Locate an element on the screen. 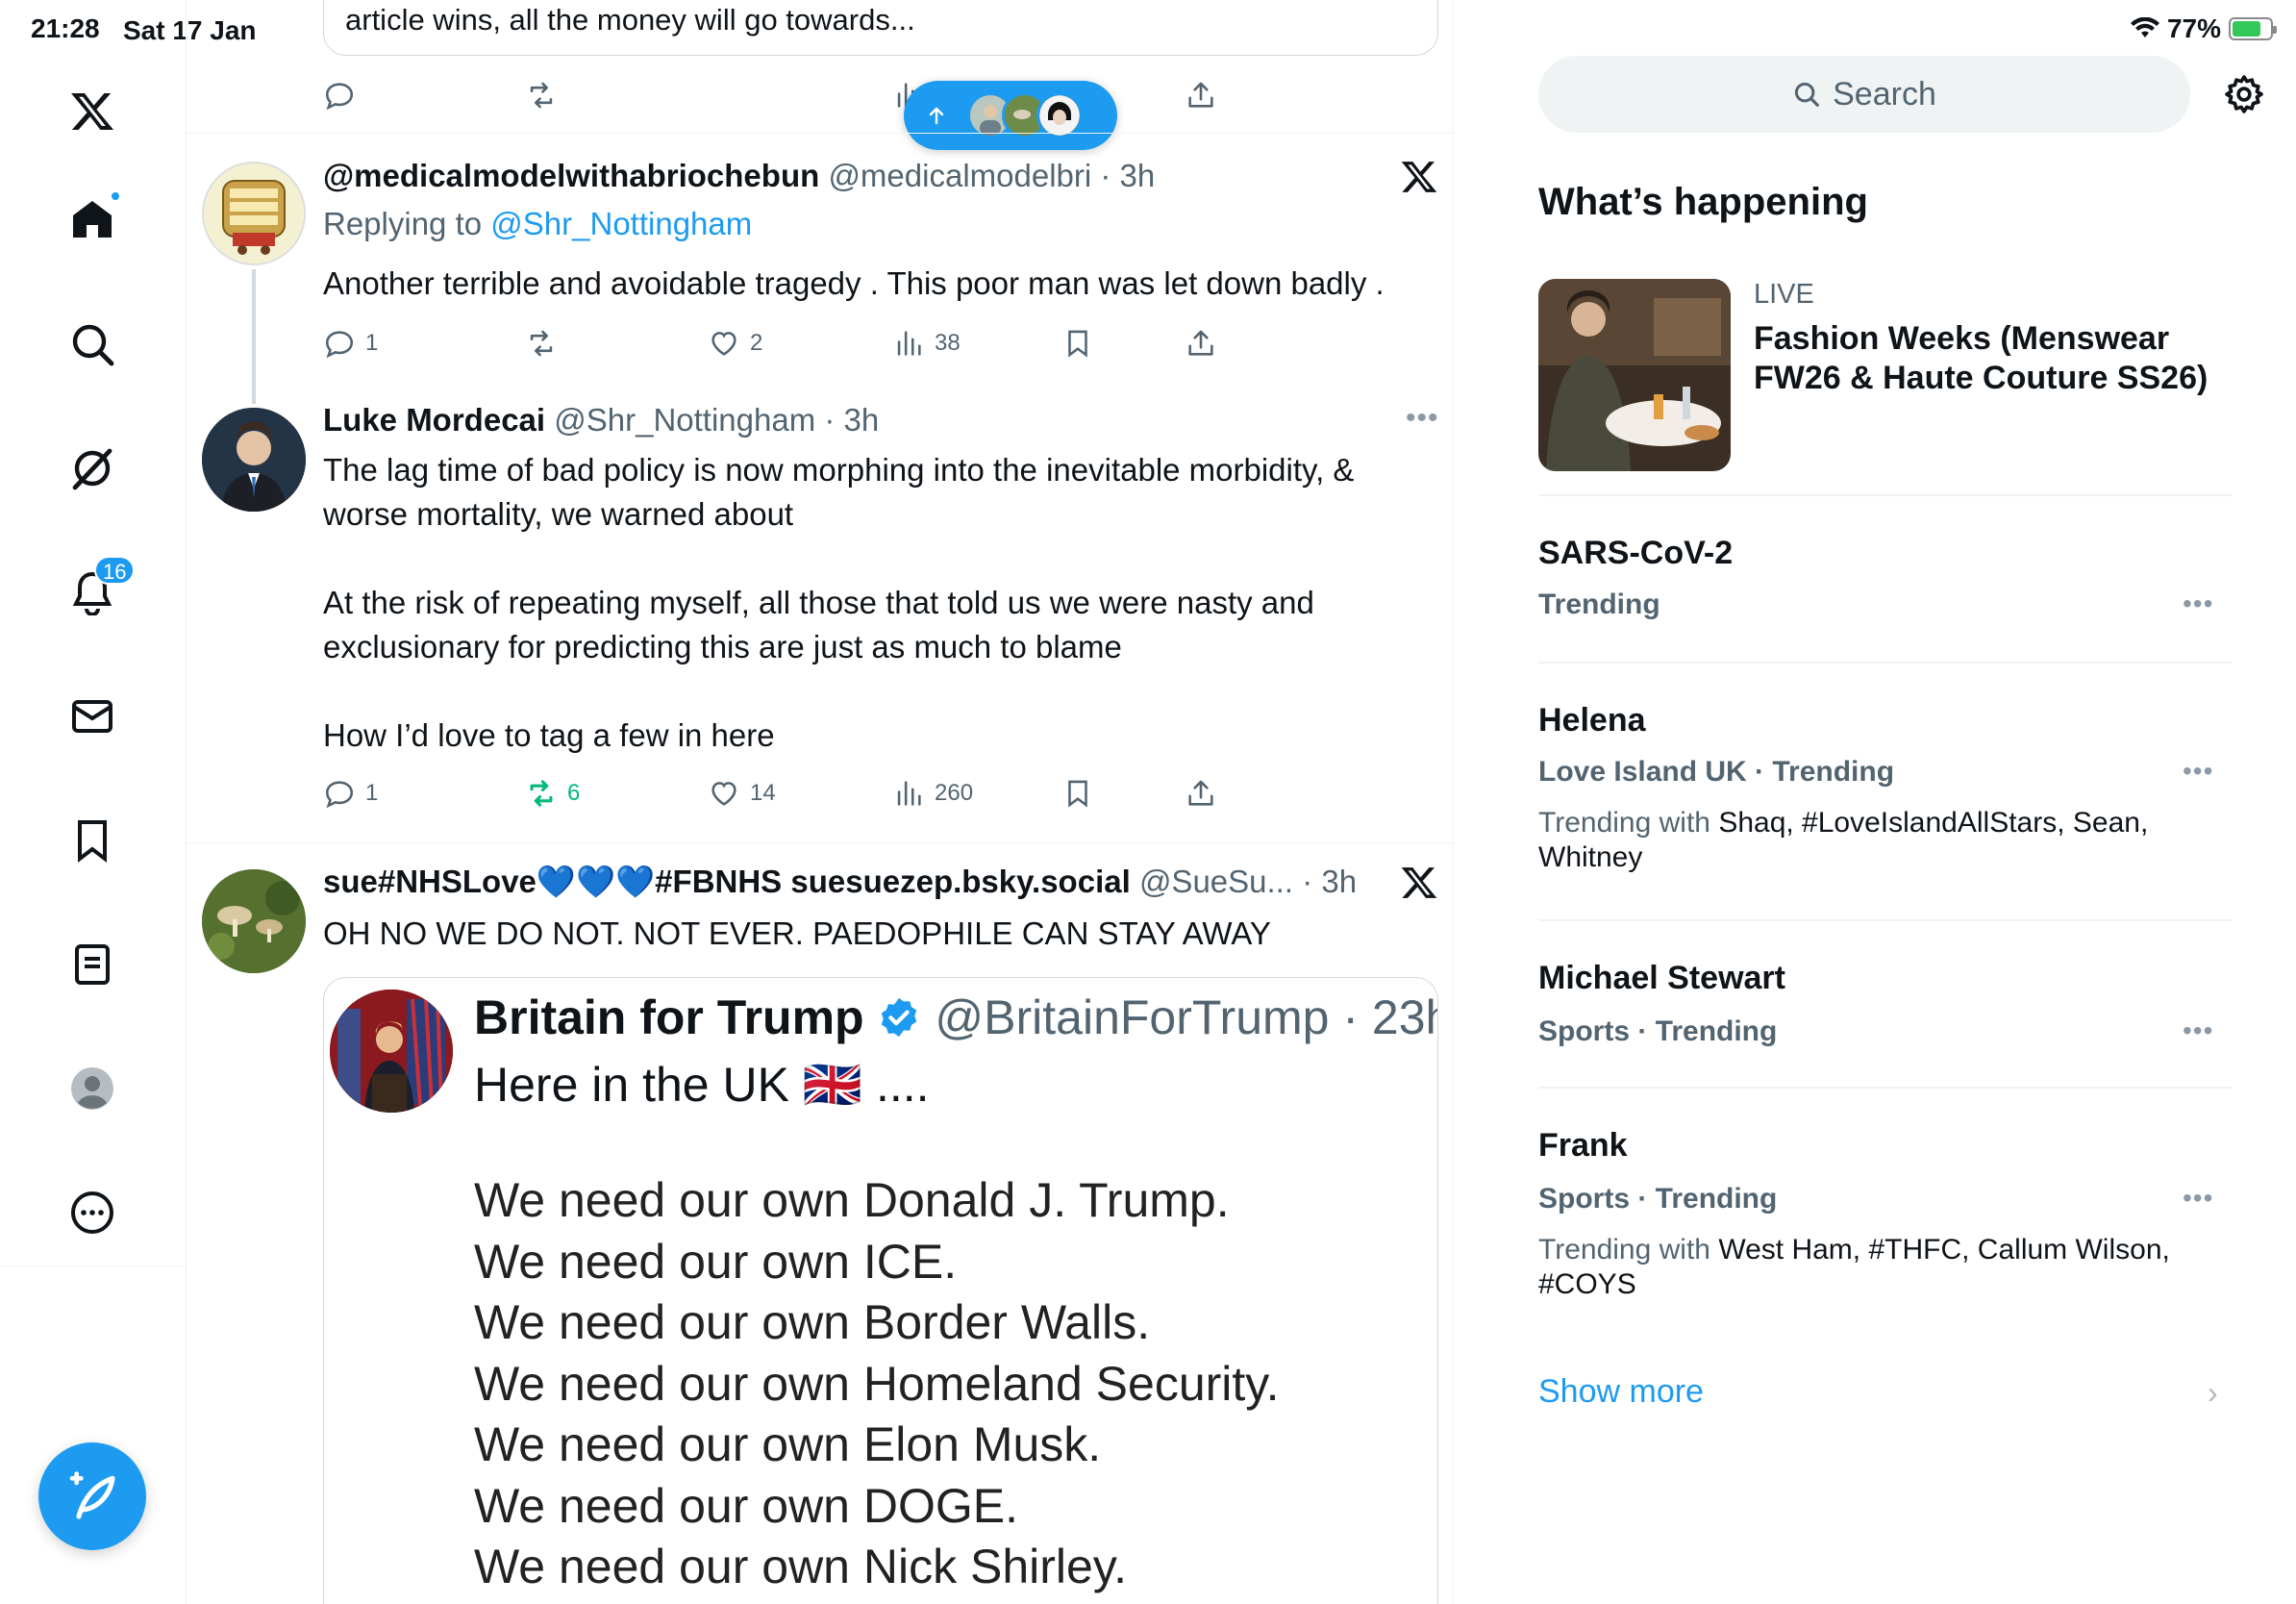 The width and height of the screenshot is (2296, 1604). tweet-author-line: Luke Mordecai @Shr_Nottingham · 3h is located at coordinates (601, 420).